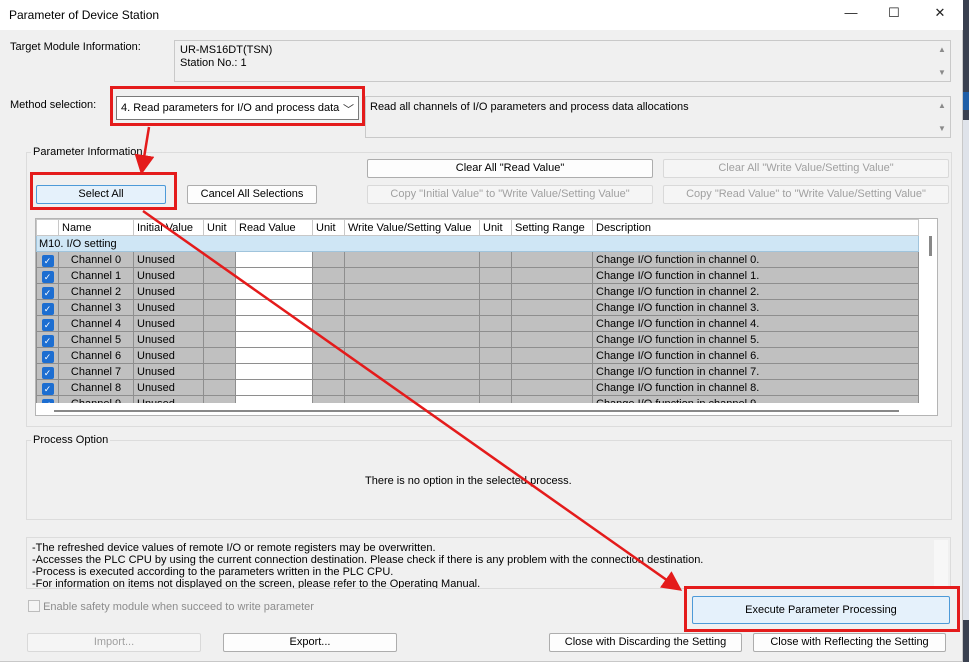 This screenshot has width=969, height=668. What do you see at coordinates (930, 317) in the screenshot?
I see `table-vertical-scrollbar` at bounding box center [930, 317].